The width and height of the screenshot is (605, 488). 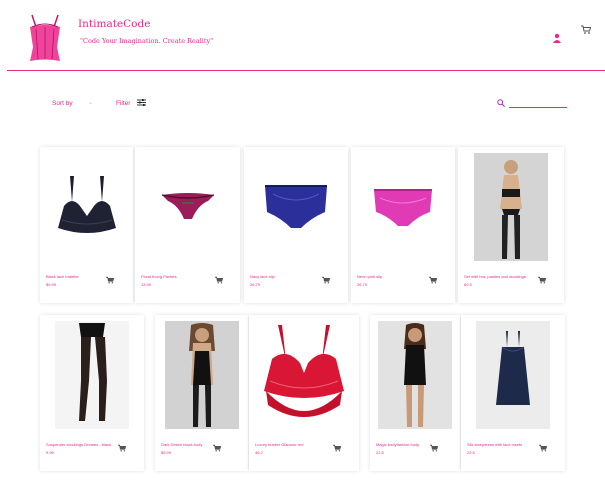 I want to click on product-name: Silk sleepdress with lace insets, so click(x=494, y=444).